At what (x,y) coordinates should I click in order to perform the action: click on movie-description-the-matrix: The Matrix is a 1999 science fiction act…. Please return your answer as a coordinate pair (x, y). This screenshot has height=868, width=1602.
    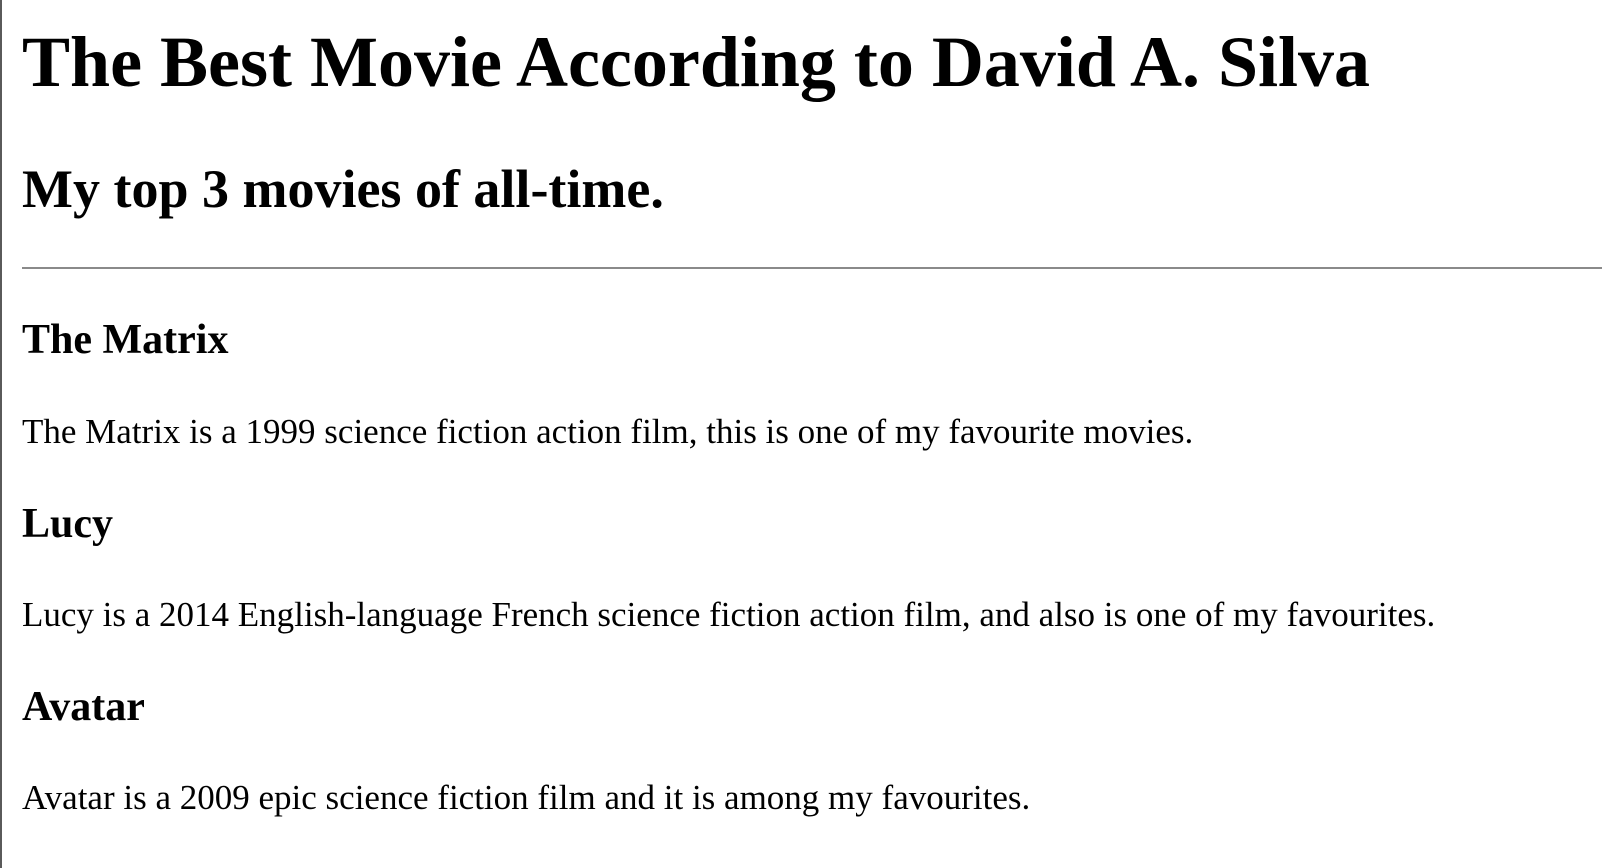
    Looking at the image, I should click on (608, 431).